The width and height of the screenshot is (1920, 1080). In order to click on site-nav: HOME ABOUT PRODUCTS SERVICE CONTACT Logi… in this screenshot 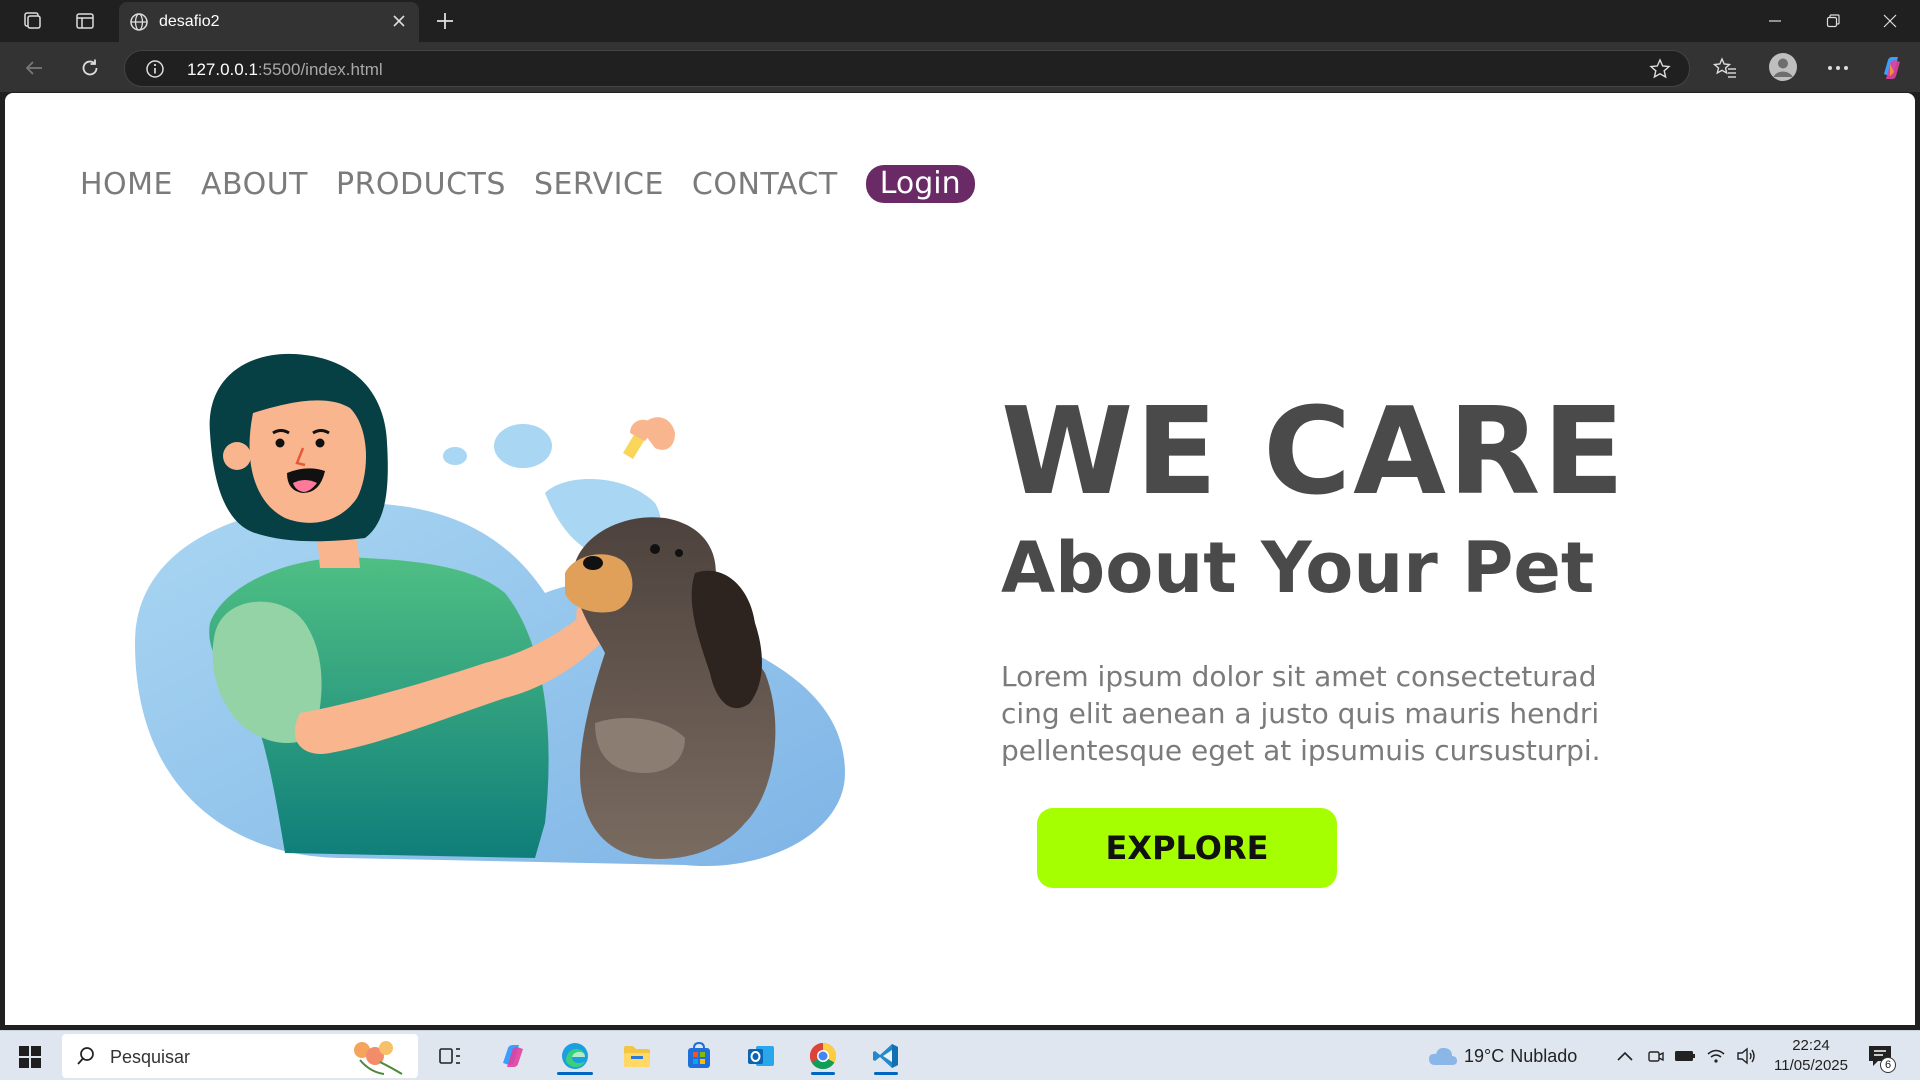, I will do `click(527, 184)`.